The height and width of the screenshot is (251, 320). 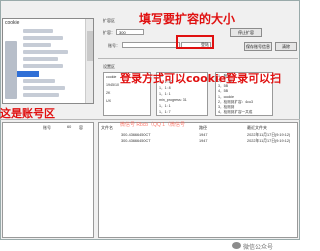 What do you see at coordinates (48, 180) in the screenshot?
I see `account-table: 账号 容 60` at bounding box center [48, 180].